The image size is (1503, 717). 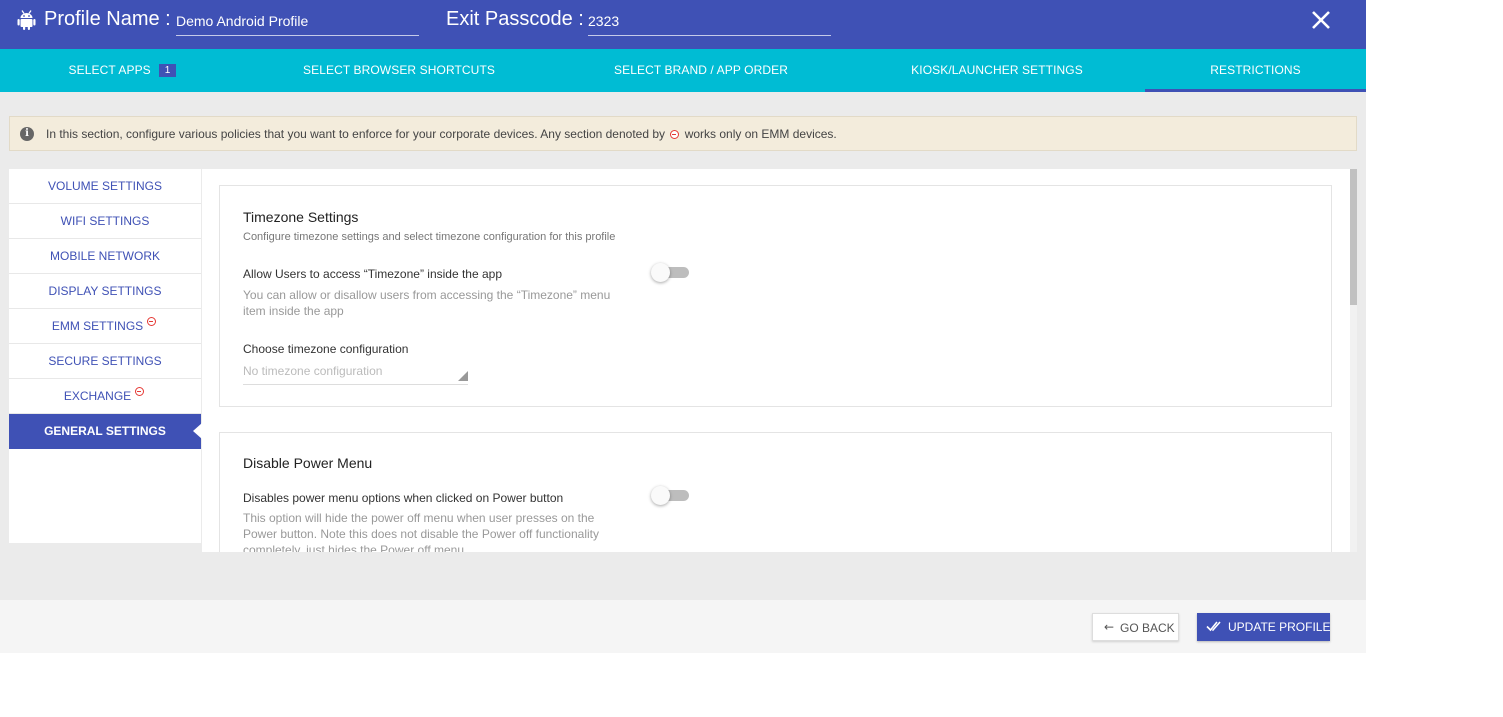 I want to click on sidebar-item-volume-settings: VOLUME SETTINGS, so click(x=105, y=186).